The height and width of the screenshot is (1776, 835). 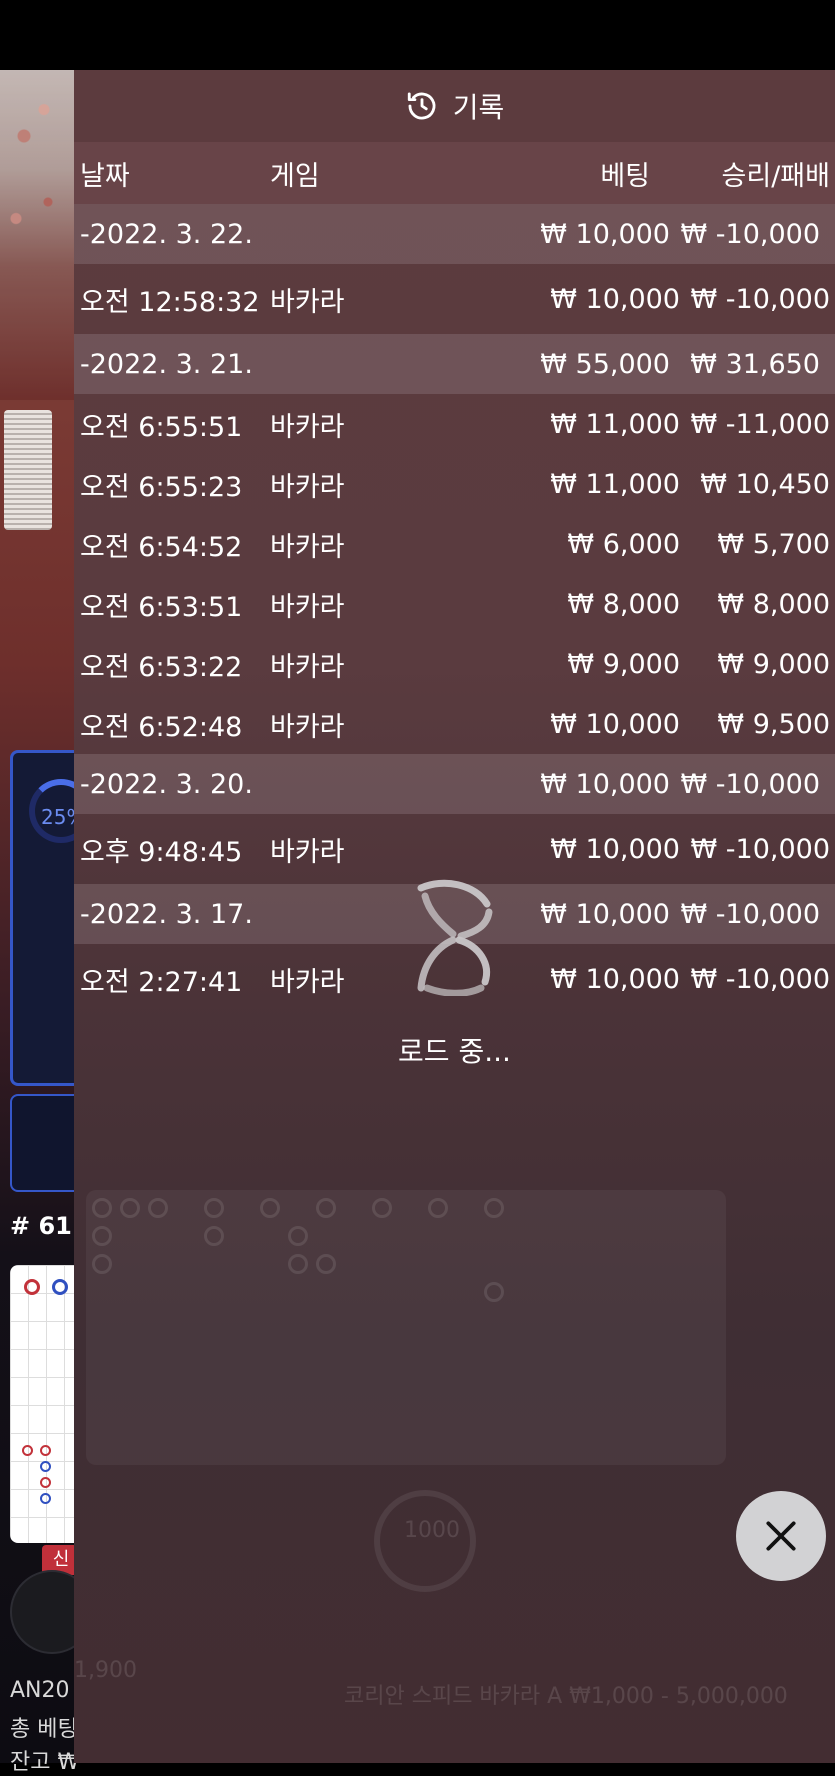 What do you see at coordinates (623, 604) in the screenshot?
I see `entry-bet: ₩ 8,000` at bounding box center [623, 604].